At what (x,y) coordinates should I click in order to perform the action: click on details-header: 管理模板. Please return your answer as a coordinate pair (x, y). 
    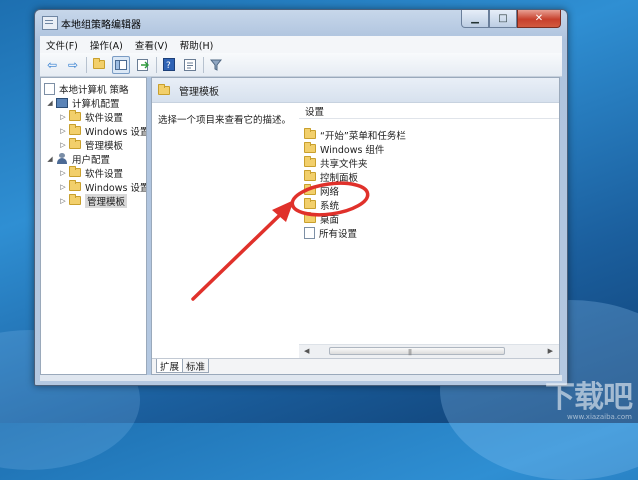
    Looking at the image, I should click on (355, 90).